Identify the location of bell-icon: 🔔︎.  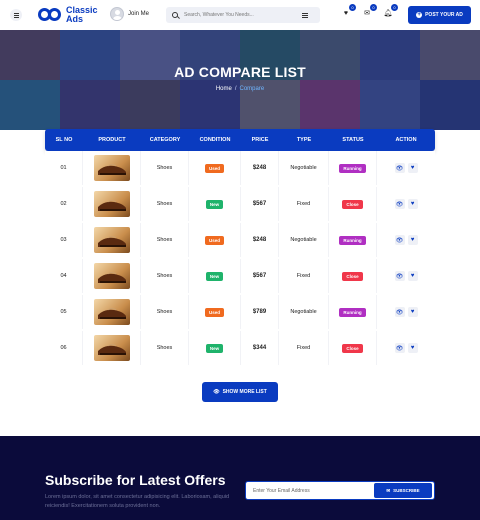
(388, 13).